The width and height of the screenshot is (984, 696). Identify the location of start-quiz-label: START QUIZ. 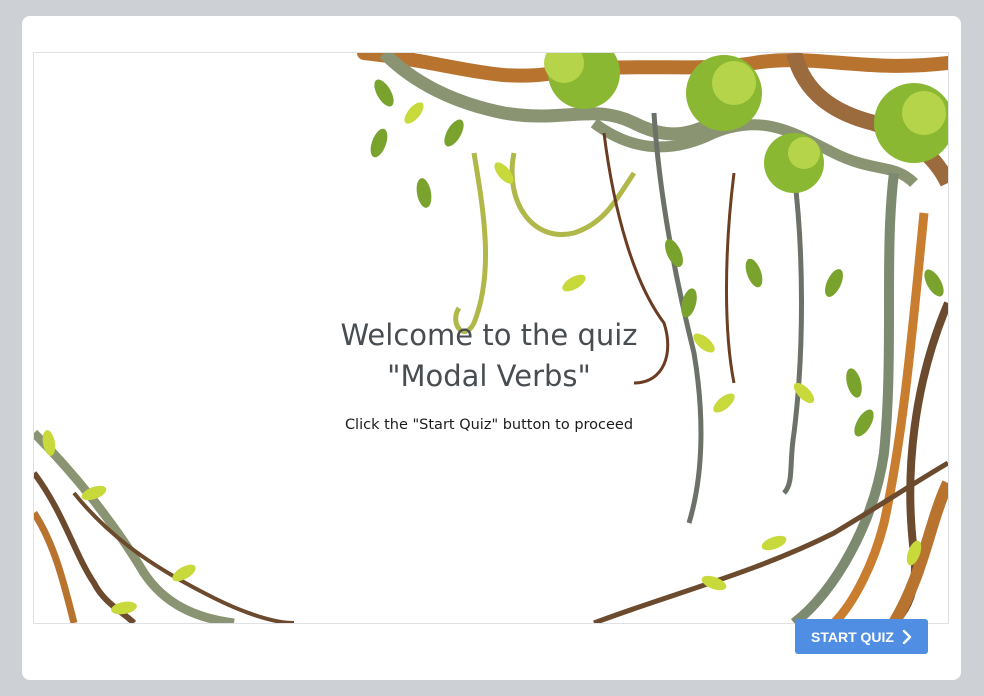
(852, 636).